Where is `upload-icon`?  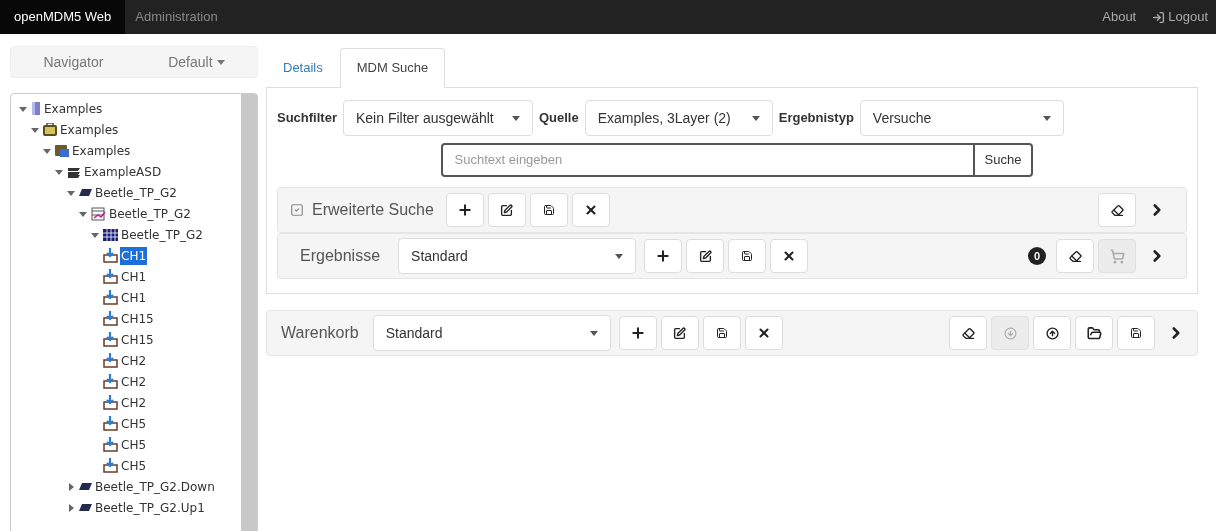 upload-icon is located at coordinates (1052, 333).